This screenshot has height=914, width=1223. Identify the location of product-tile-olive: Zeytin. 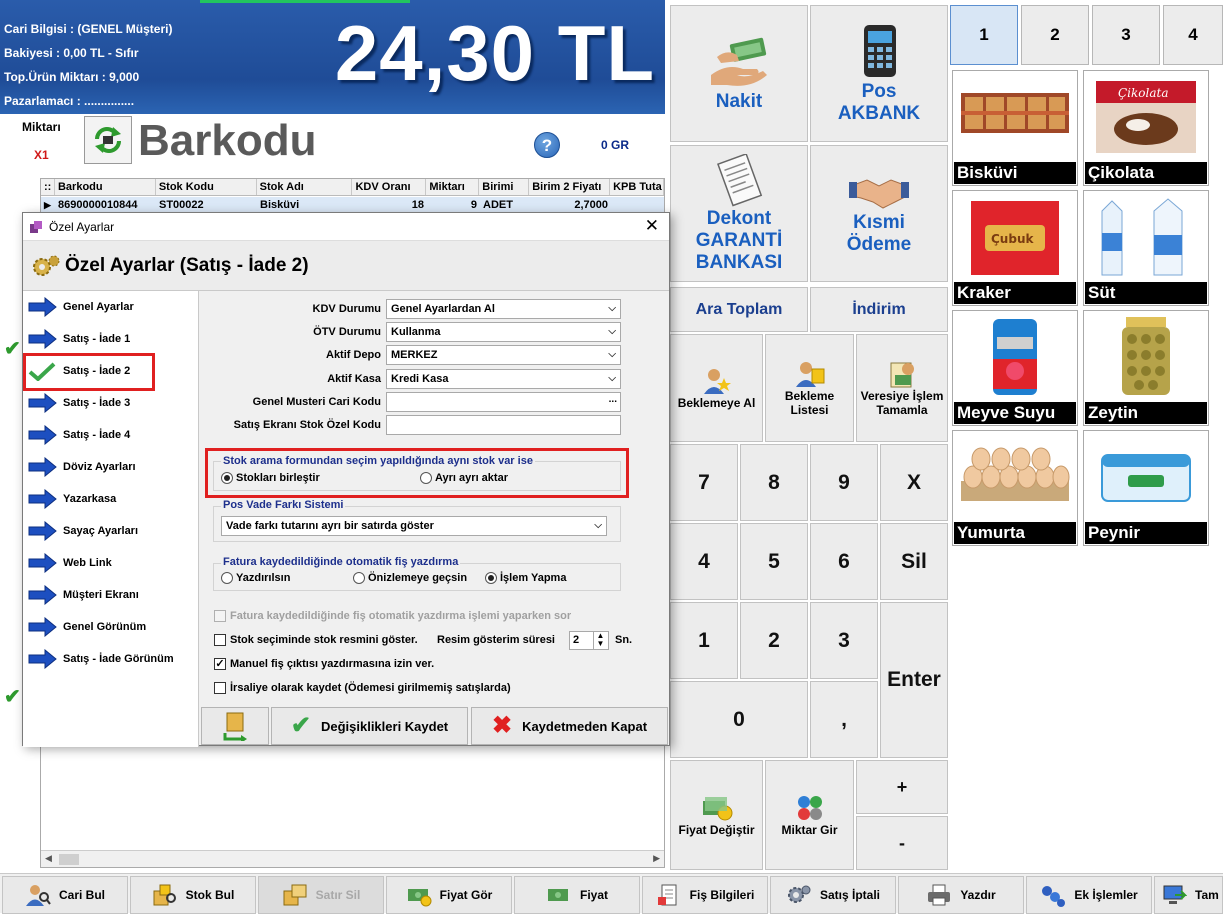
(1146, 368).